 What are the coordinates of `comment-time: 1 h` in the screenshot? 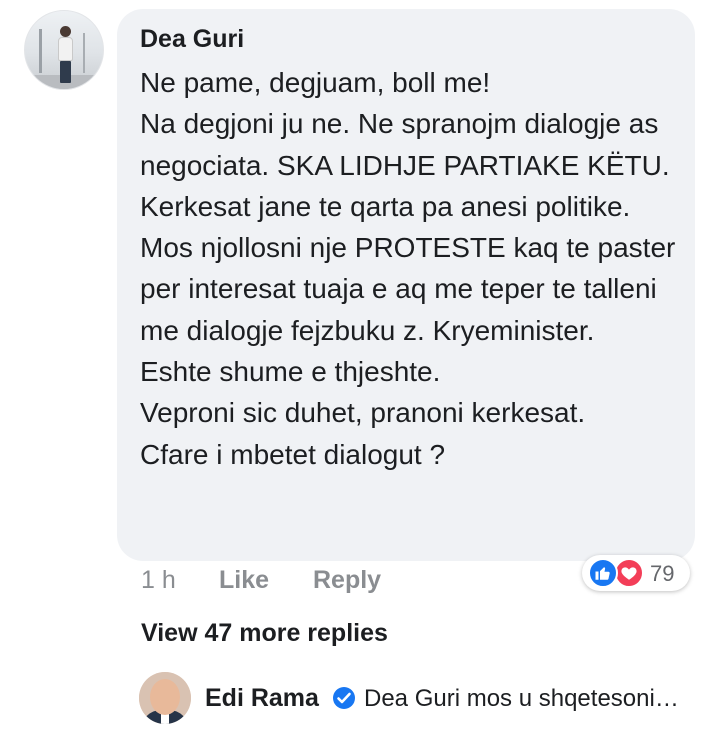 It's located at (158, 580).